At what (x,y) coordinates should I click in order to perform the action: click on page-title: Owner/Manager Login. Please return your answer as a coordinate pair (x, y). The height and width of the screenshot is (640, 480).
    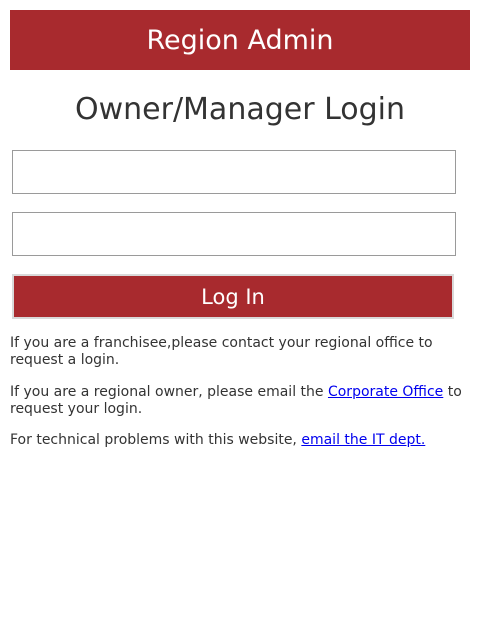
    Looking at the image, I should click on (240, 109).